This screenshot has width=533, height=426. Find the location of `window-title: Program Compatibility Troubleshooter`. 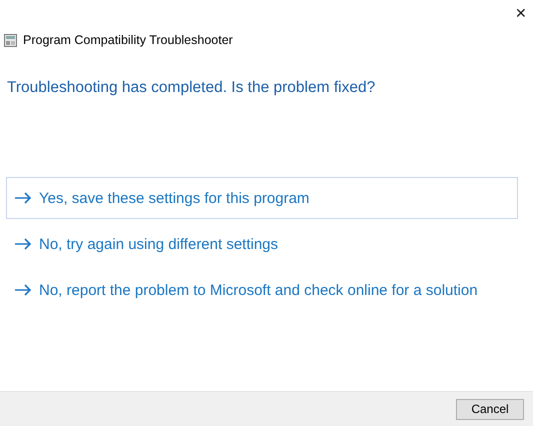

window-title: Program Compatibility Troubleshooter is located at coordinates (128, 40).